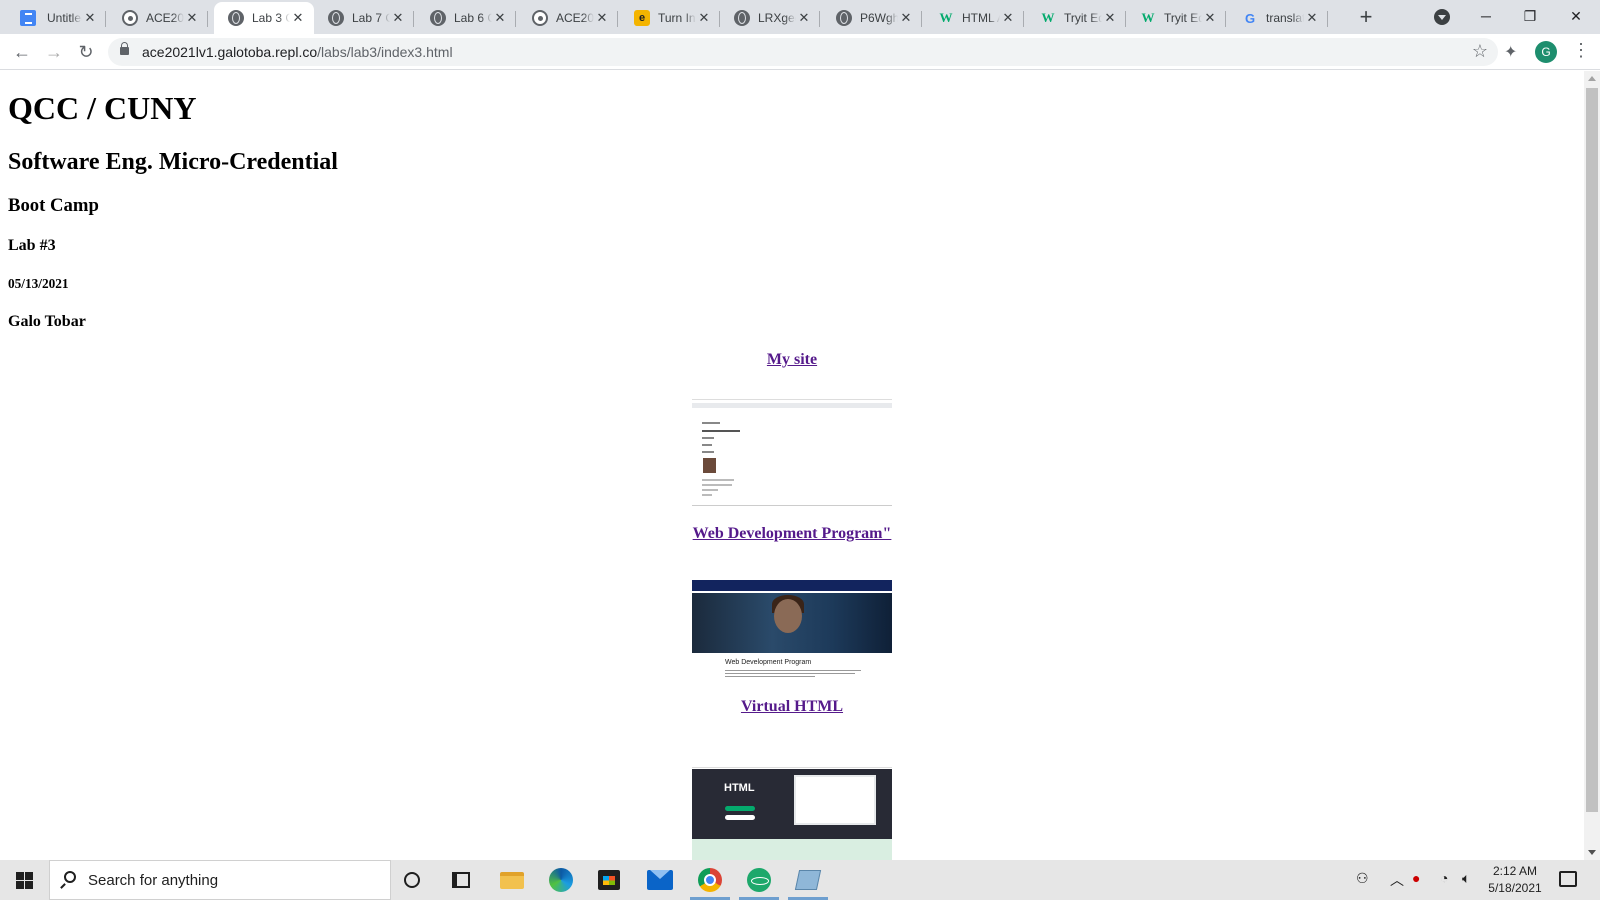  What do you see at coordinates (792, 454) in the screenshot?
I see `my-site-screenshot` at bounding box center [792, 454].